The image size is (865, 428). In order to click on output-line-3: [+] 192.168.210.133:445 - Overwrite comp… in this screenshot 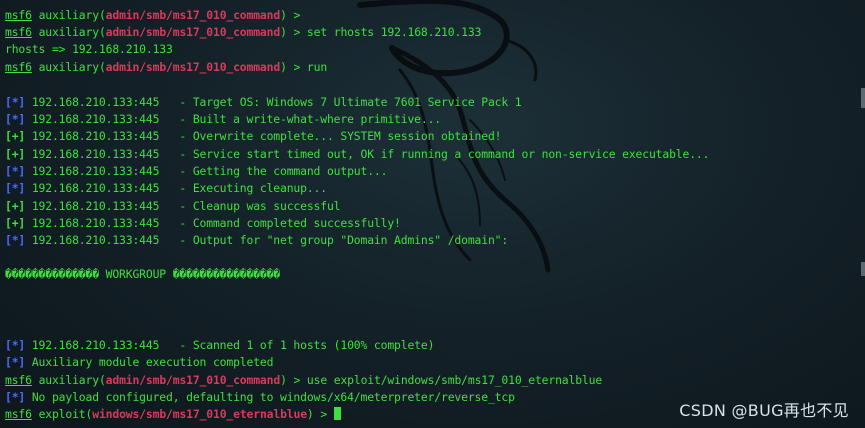, I will do `click(253, 136)`.